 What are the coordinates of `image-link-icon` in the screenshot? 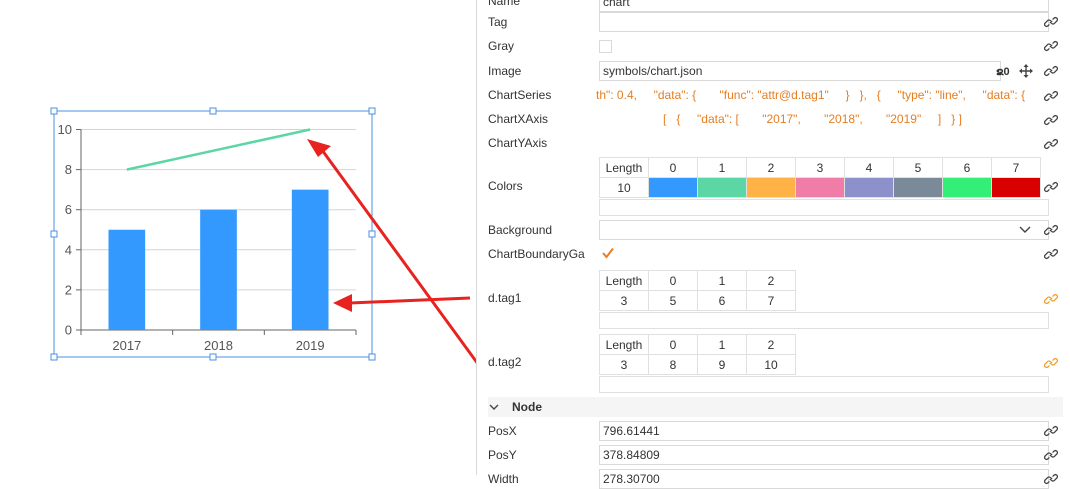 It's located at (1051, 71).